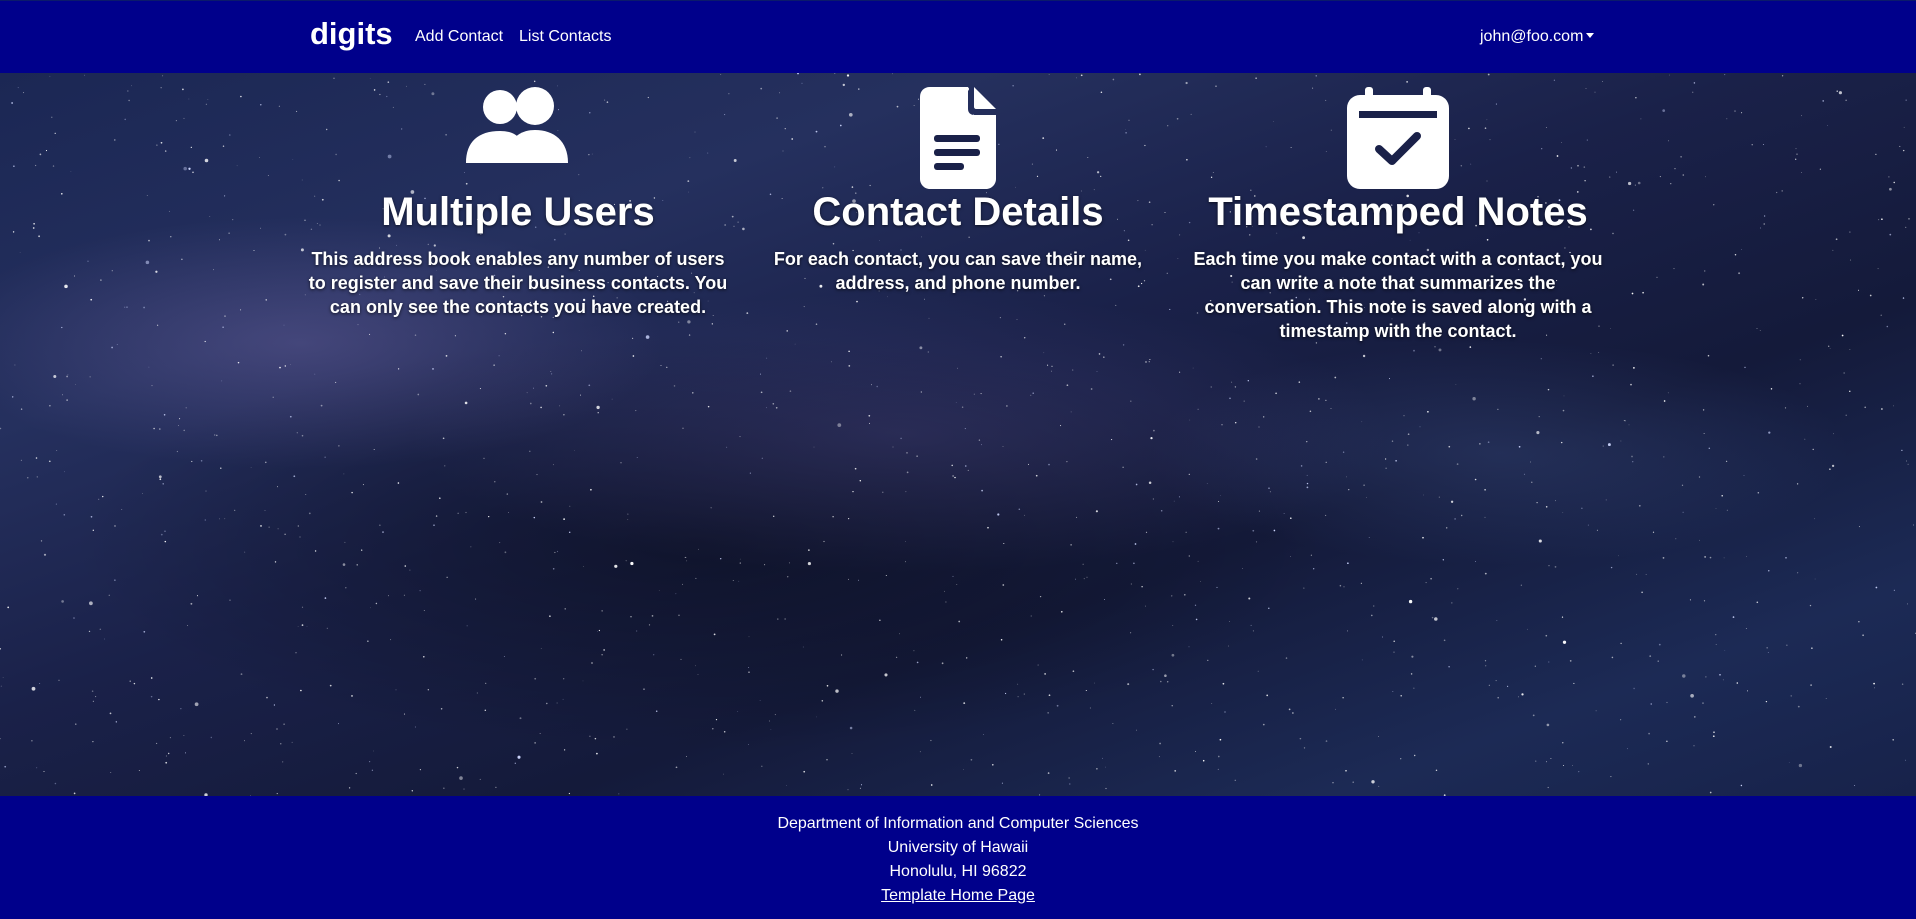 The height and width of the screenshot is (919, 1916). I want to click on feature-title: Multiple Users, so click(518, 212).